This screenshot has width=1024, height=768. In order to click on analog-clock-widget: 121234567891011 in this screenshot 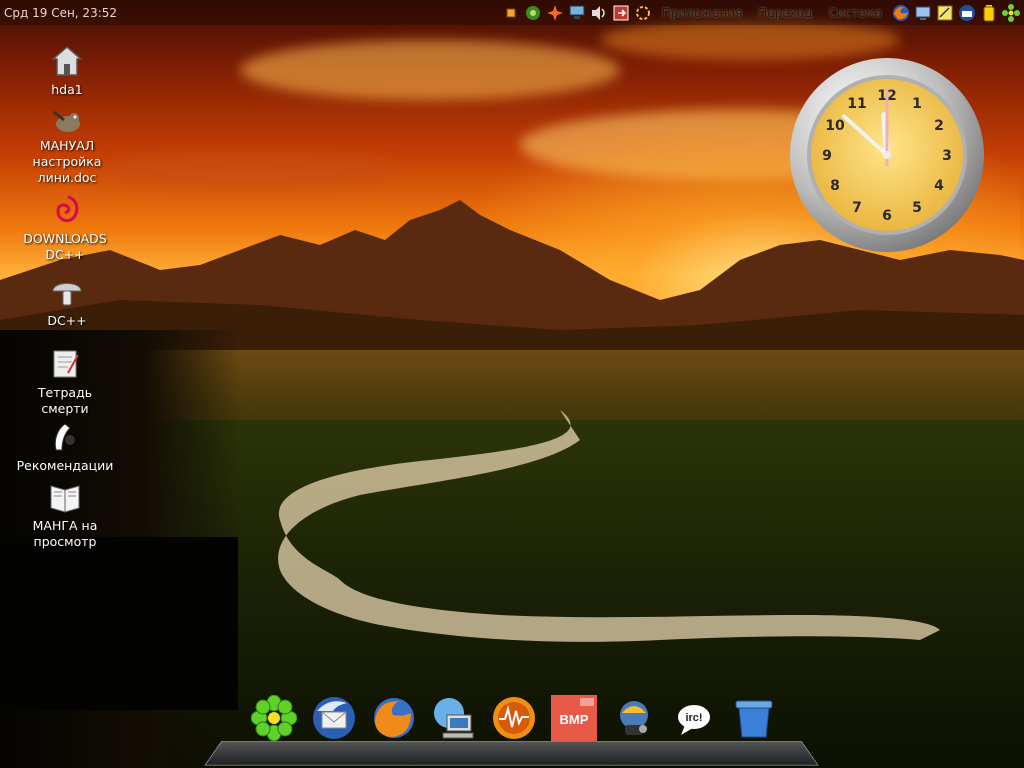, I will do `click(887, 155)`.